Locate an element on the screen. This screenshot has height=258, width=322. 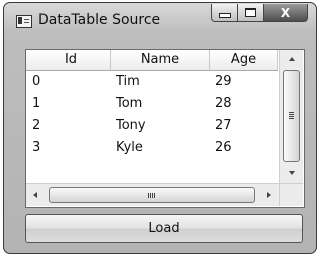
grid-header: Id Name Age is located at coordinates (152, 60).